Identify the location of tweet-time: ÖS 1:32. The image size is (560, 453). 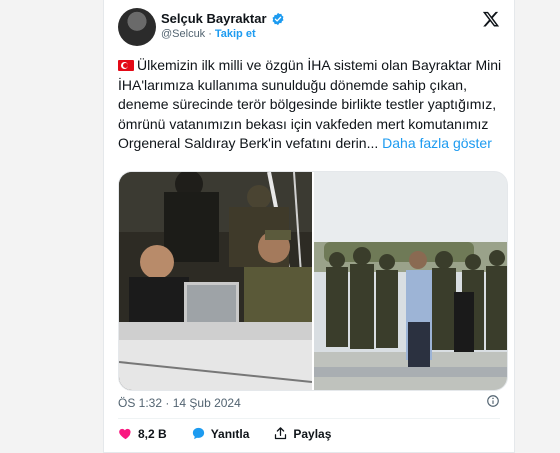
(140, 403).